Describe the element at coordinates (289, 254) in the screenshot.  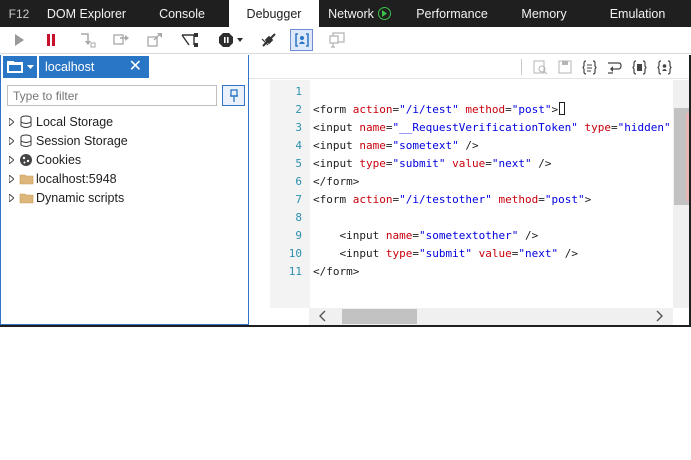
I see `line-number: 10` at that location.